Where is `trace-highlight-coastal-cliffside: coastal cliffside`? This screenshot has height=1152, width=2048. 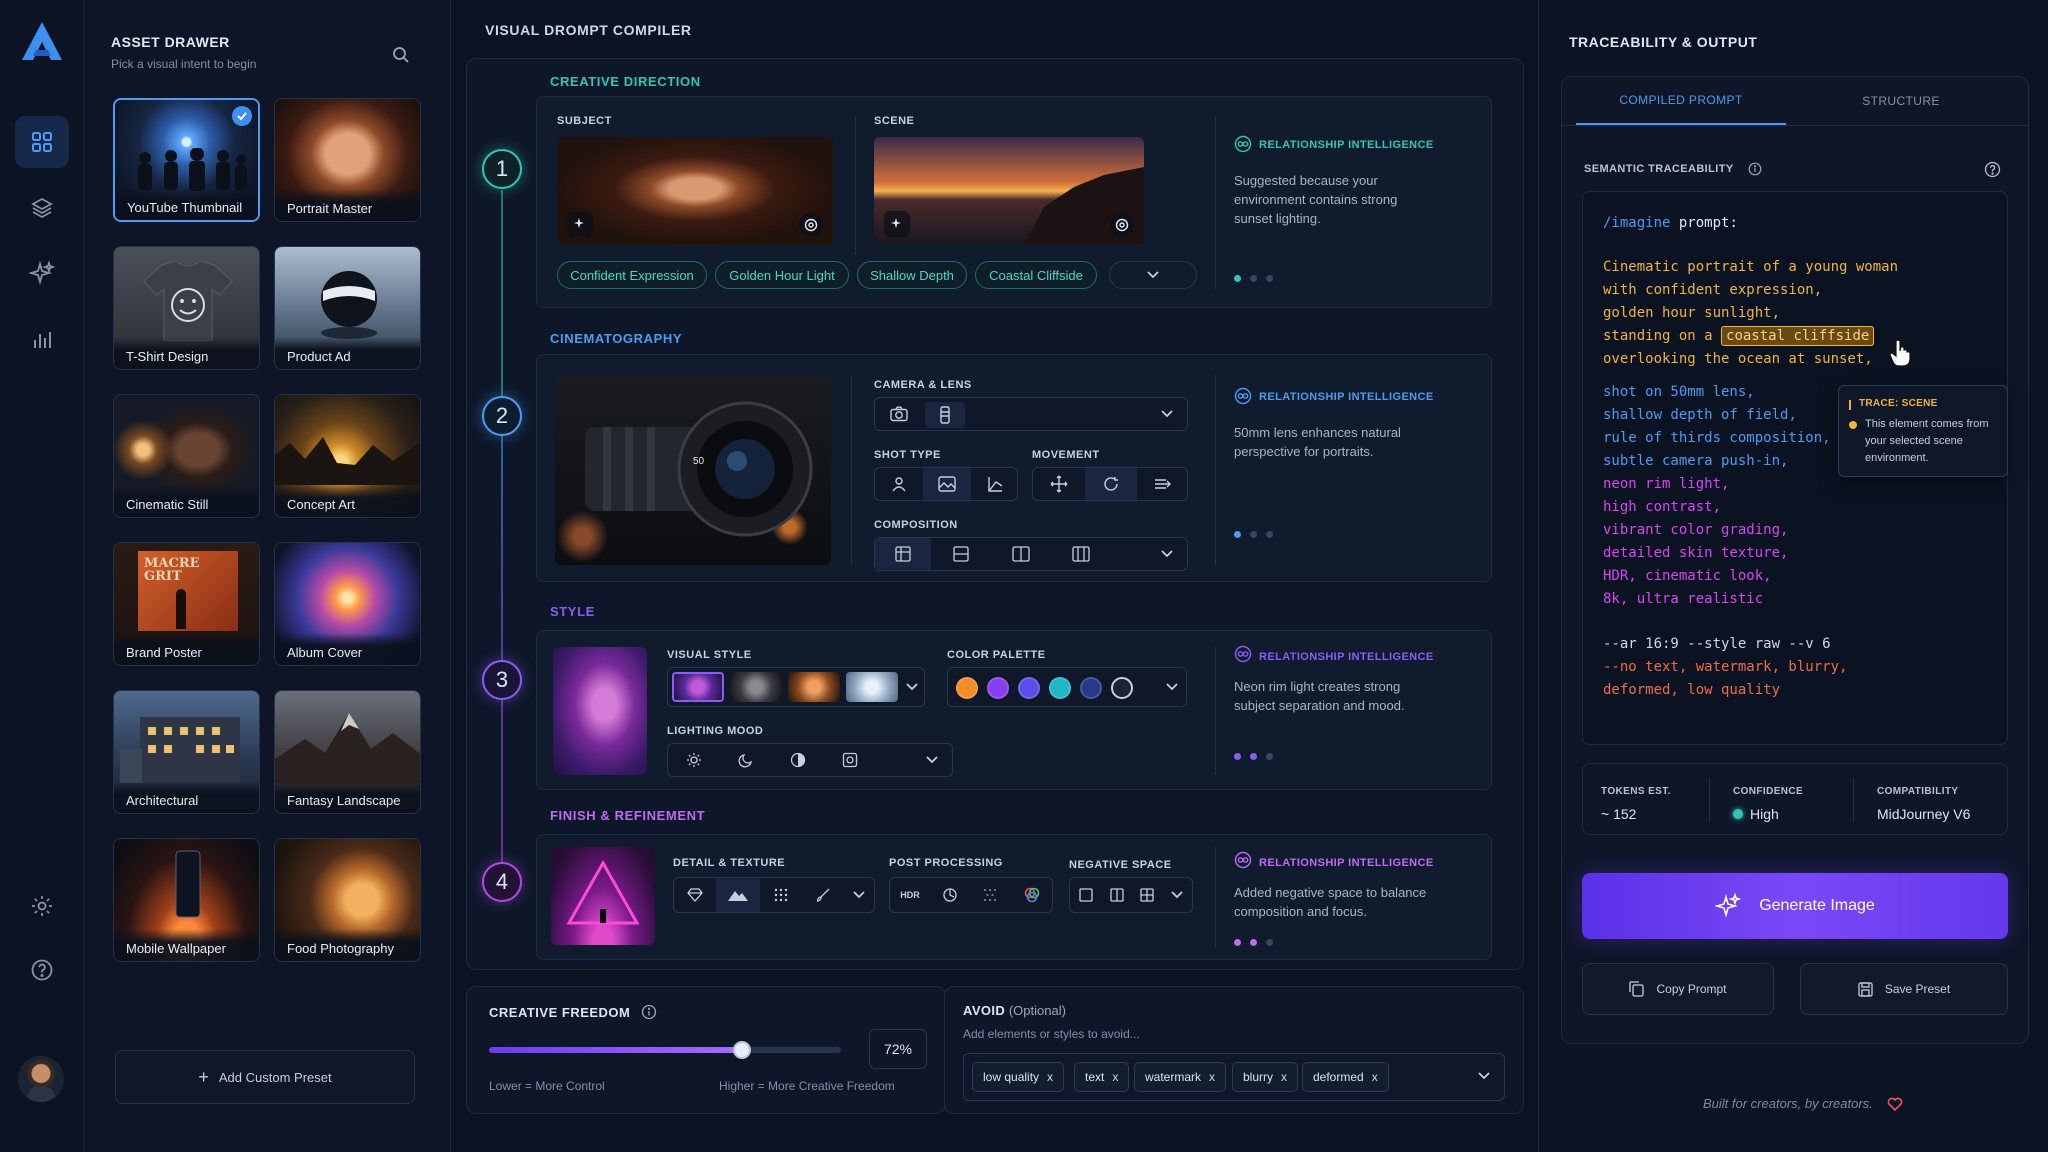
trace-highlight-coastal-cliffside: coastal cliffside is located at coordinates (1798, 336).